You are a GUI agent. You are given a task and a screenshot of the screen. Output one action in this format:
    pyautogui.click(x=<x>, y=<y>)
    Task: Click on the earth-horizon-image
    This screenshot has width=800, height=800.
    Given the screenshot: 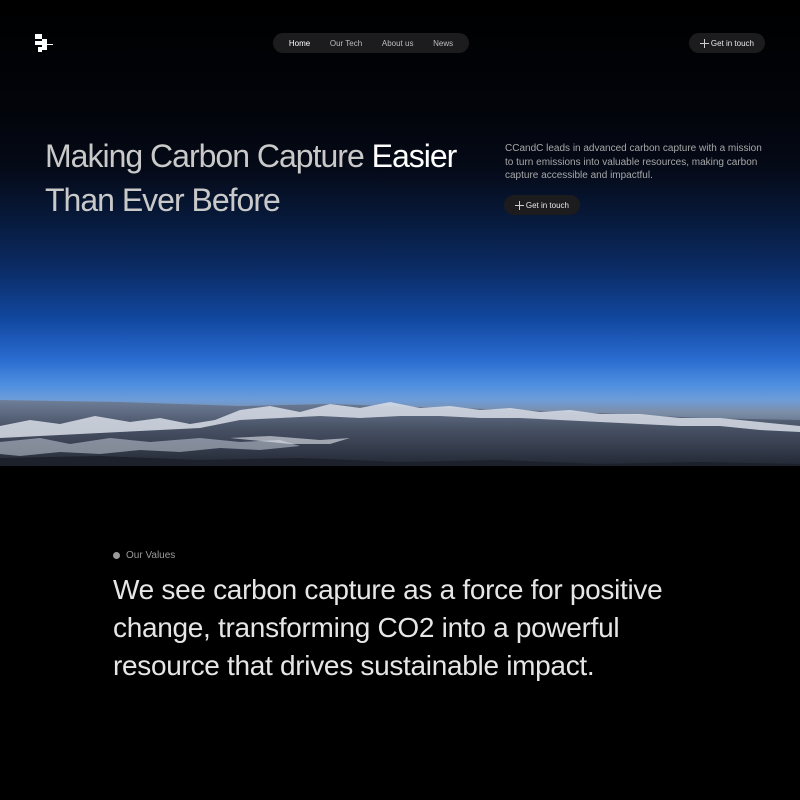 What is the action you would take?
    pyautogui.click(x=400, y=433)
    